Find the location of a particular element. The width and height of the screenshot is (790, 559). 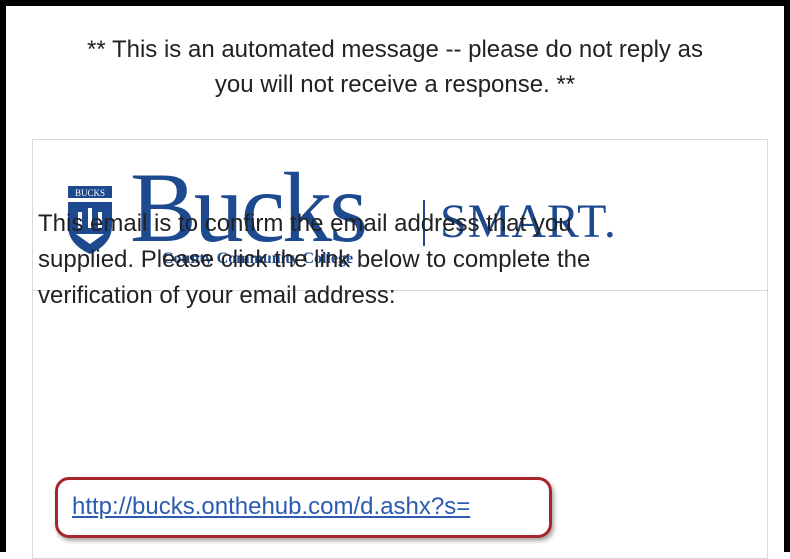

frame-border-left is located at coordinates (3, 276).